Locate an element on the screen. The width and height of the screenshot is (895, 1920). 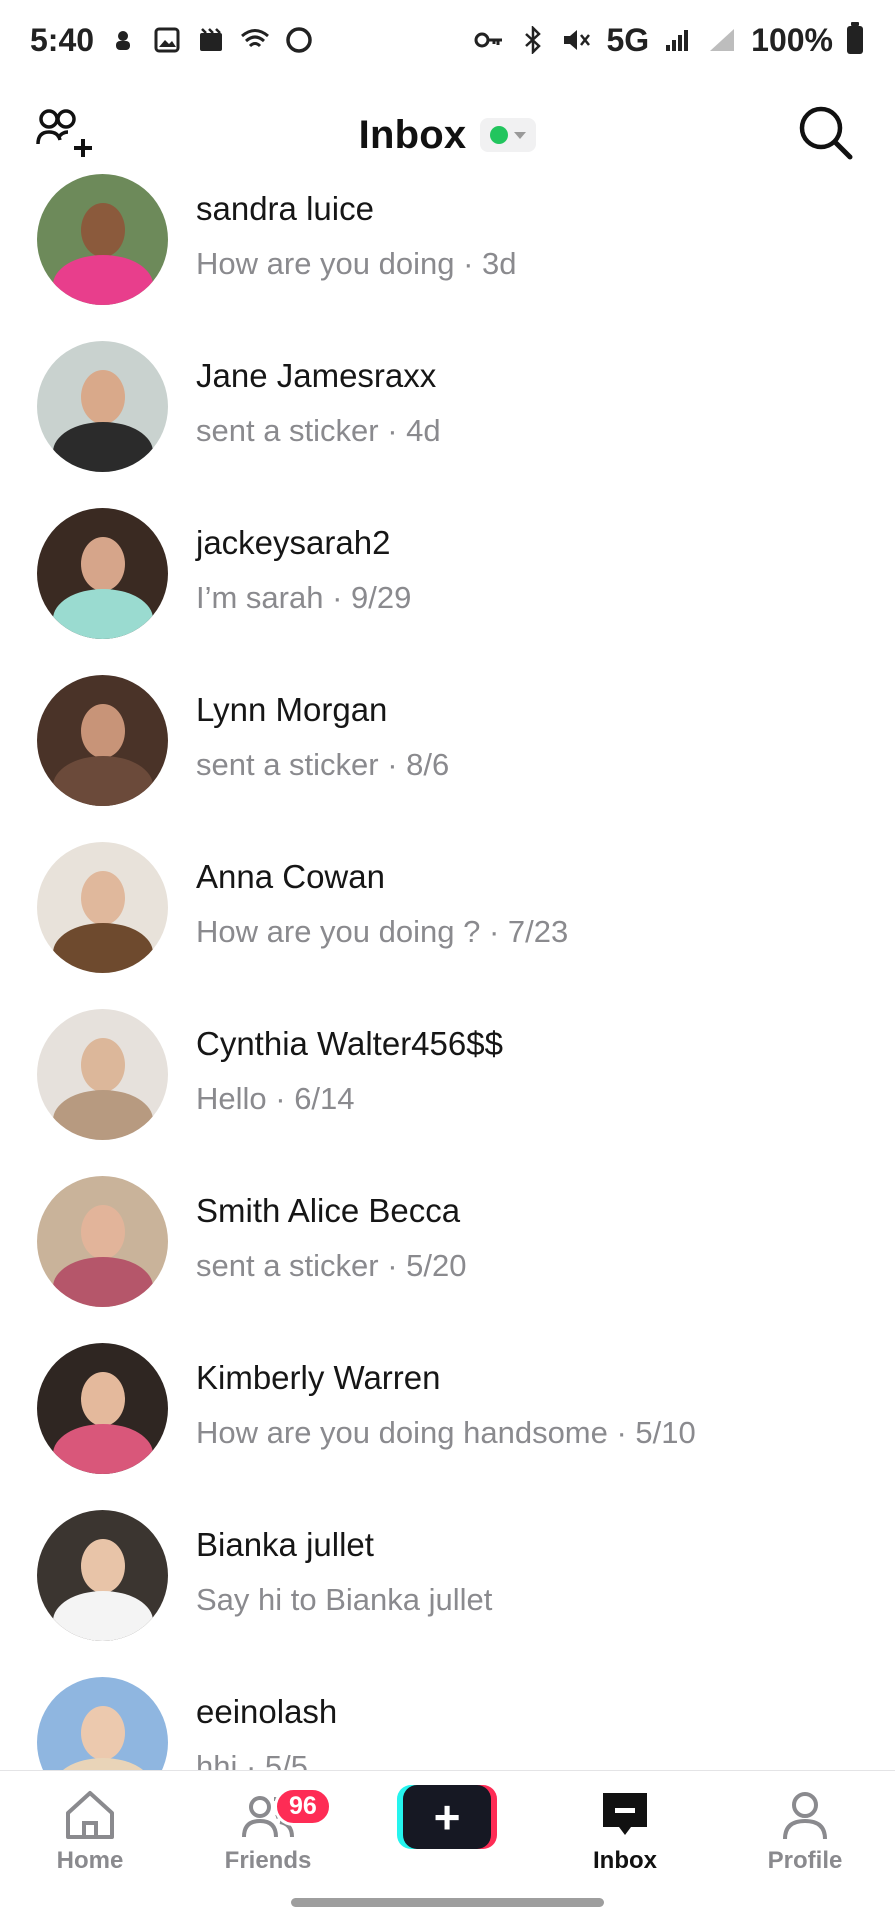
title-wrap: Inbox is located at coordinates (448, 135).